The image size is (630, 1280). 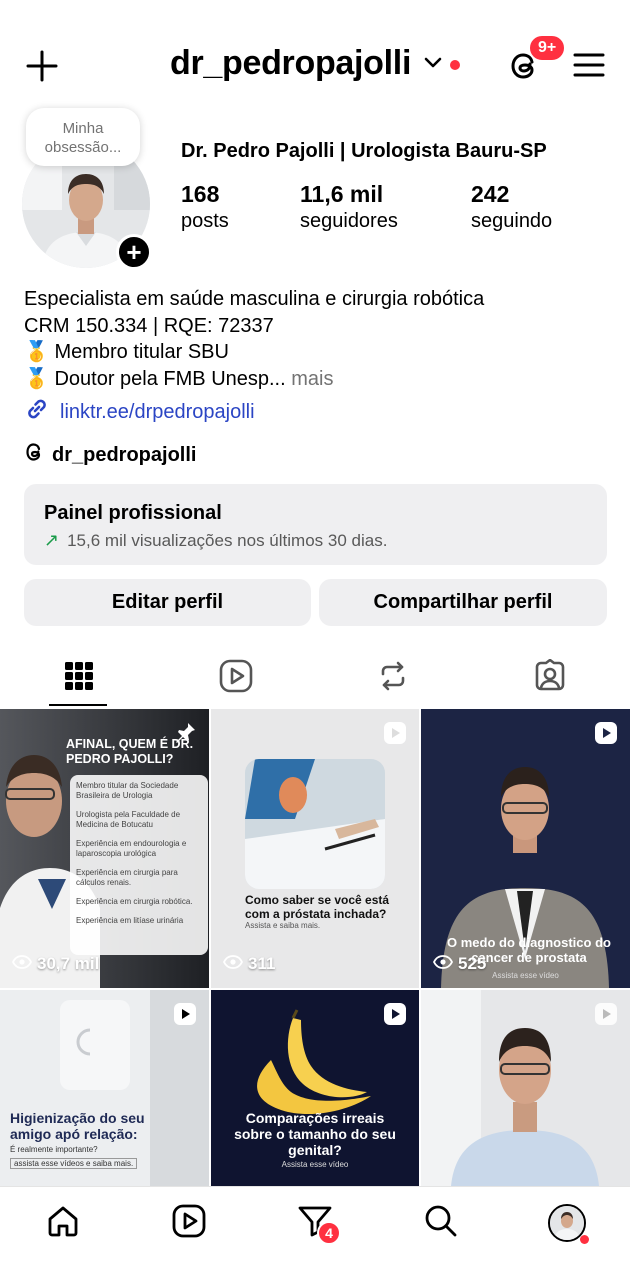 What do you see at coordinates (185, 735) in the screenshot?
I see `pin-icon` at bounding box center [185, 735].